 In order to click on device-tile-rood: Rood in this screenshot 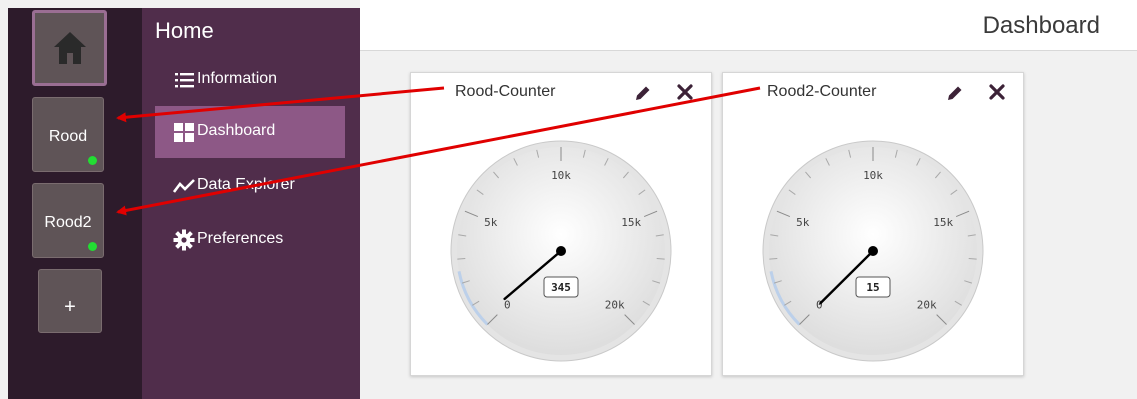, I will do `click(68, 134)`.